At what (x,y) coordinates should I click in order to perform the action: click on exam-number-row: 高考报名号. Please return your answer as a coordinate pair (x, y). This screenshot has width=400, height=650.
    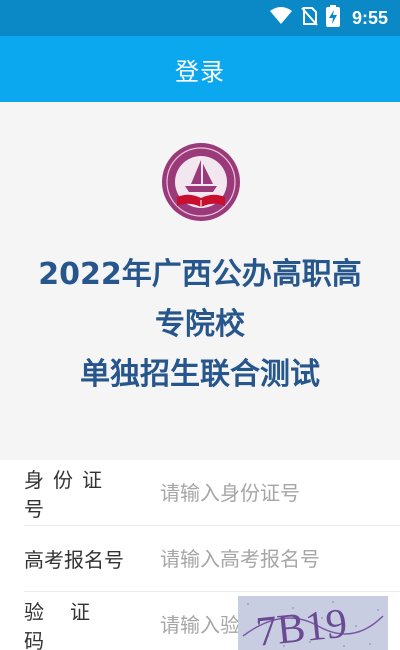
    Looking at the image, I should click on (212, 559).